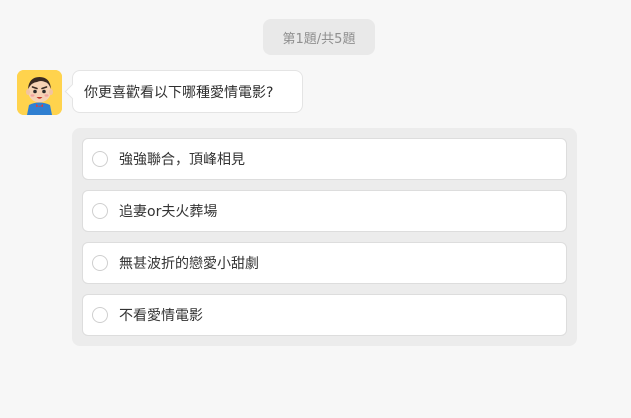 The width and height of the screenshot is (631, 418). I want to click on question-progress-label: 第1題/共5題, so click(319, 39).